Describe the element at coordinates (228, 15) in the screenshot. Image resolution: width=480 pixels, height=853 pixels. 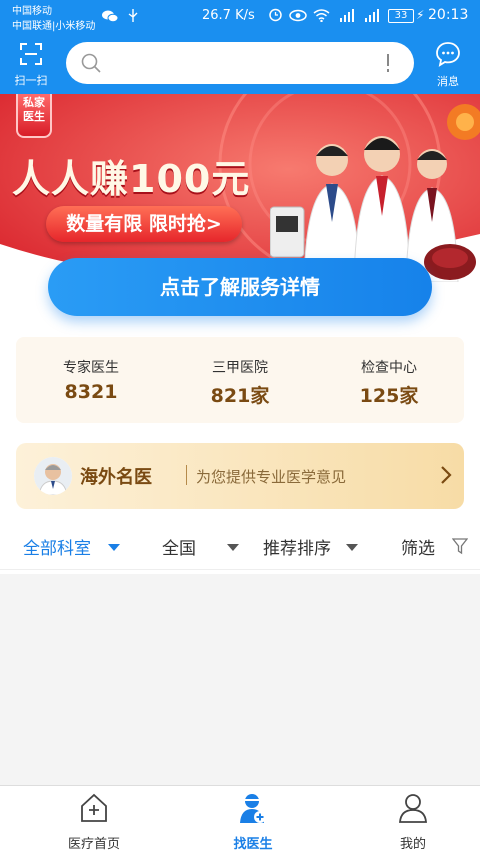
I see `network-speed: 26.7 K/s` at that location.